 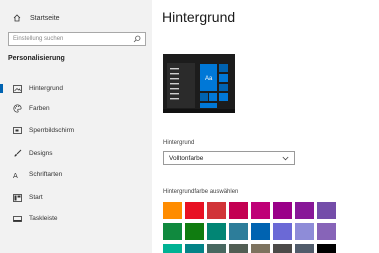 I want to click on page-title: Hintergrund, so click(x=199, y=17).